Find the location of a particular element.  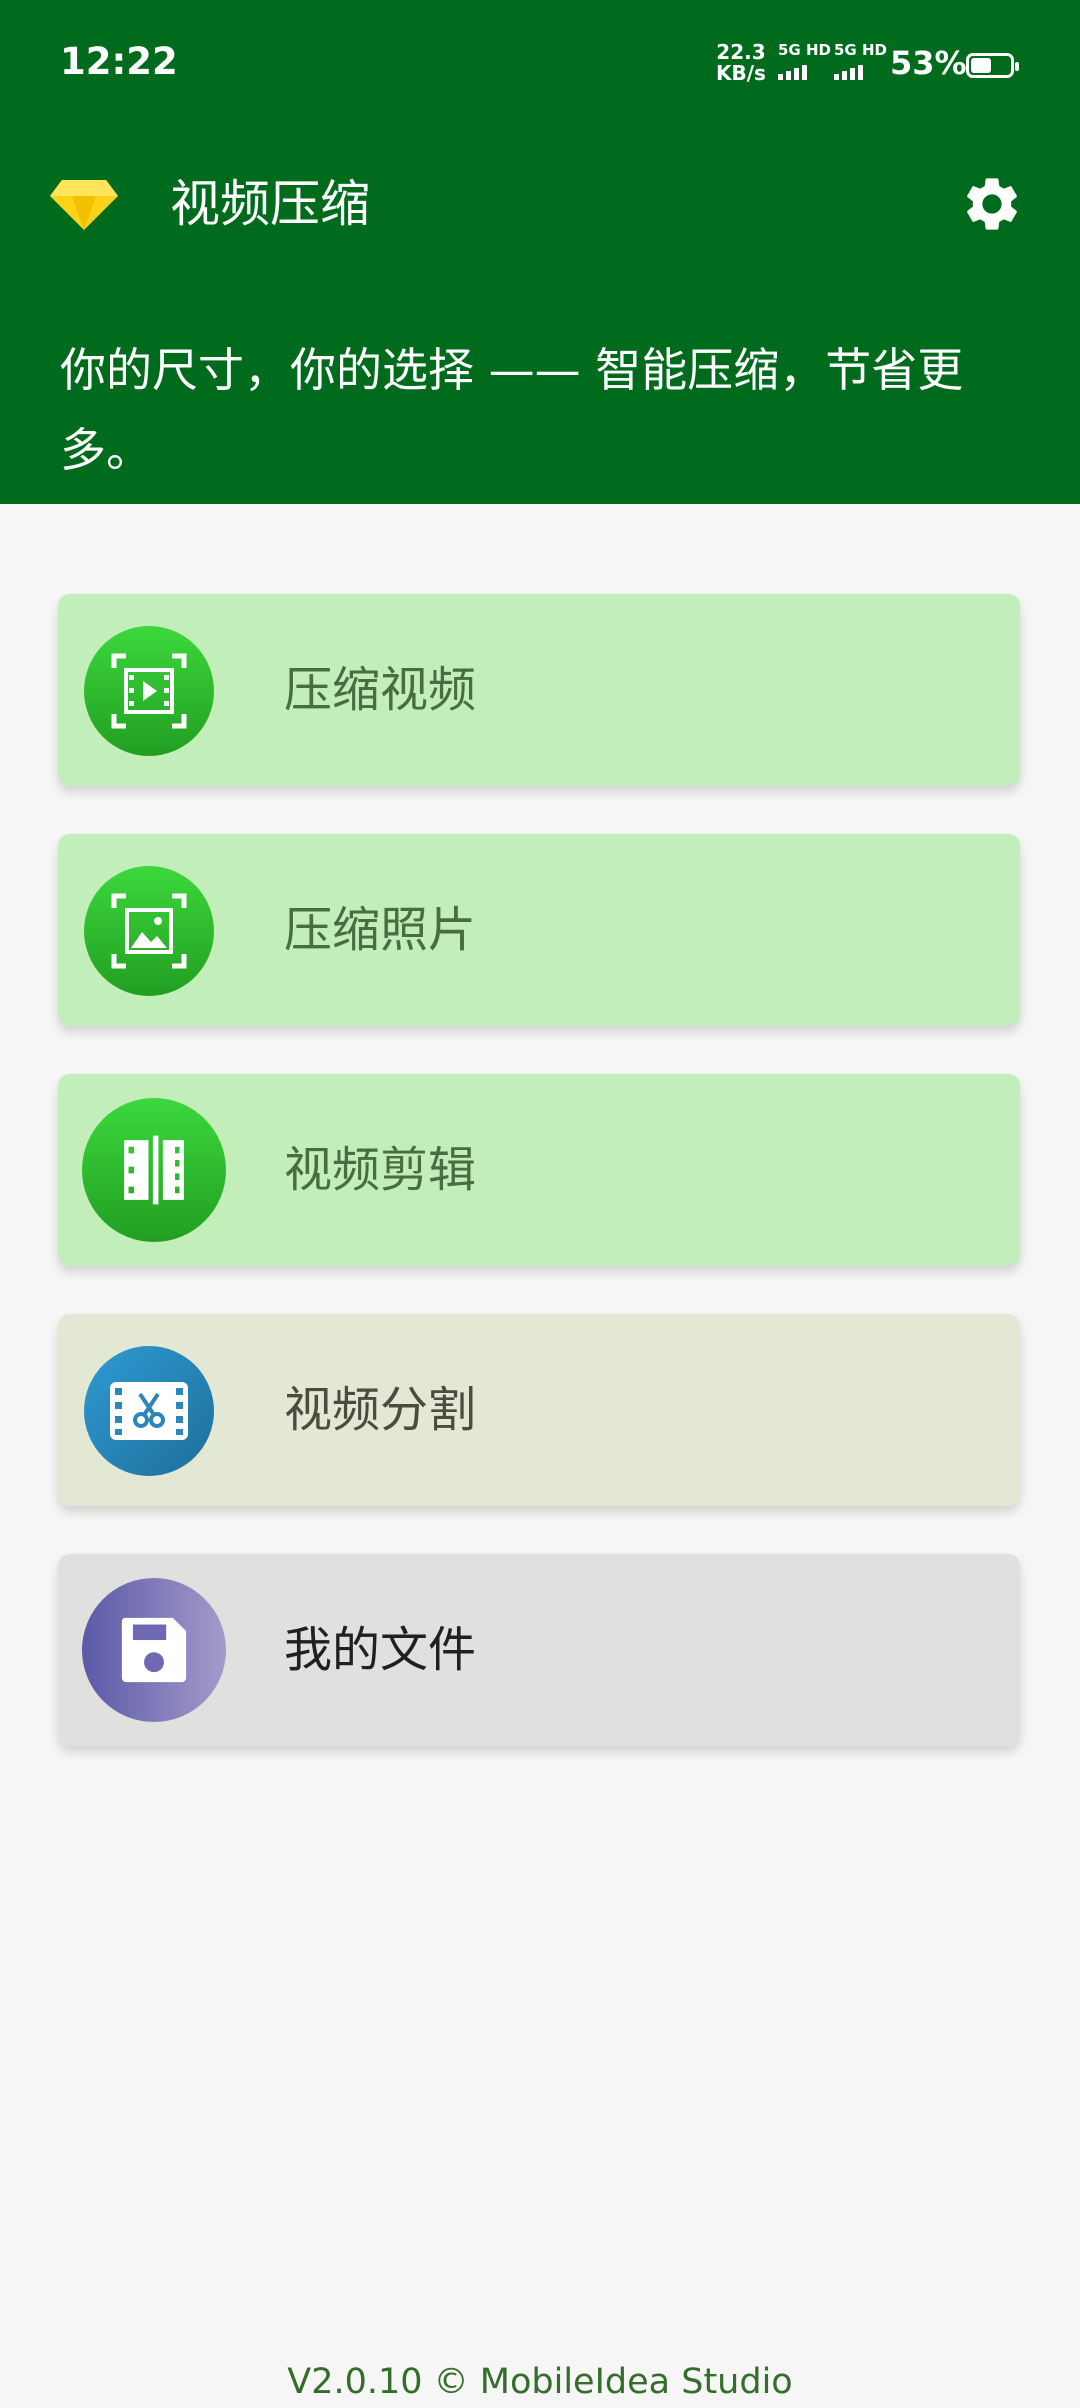

save-file-icon is located at coordinates (154, 1650).